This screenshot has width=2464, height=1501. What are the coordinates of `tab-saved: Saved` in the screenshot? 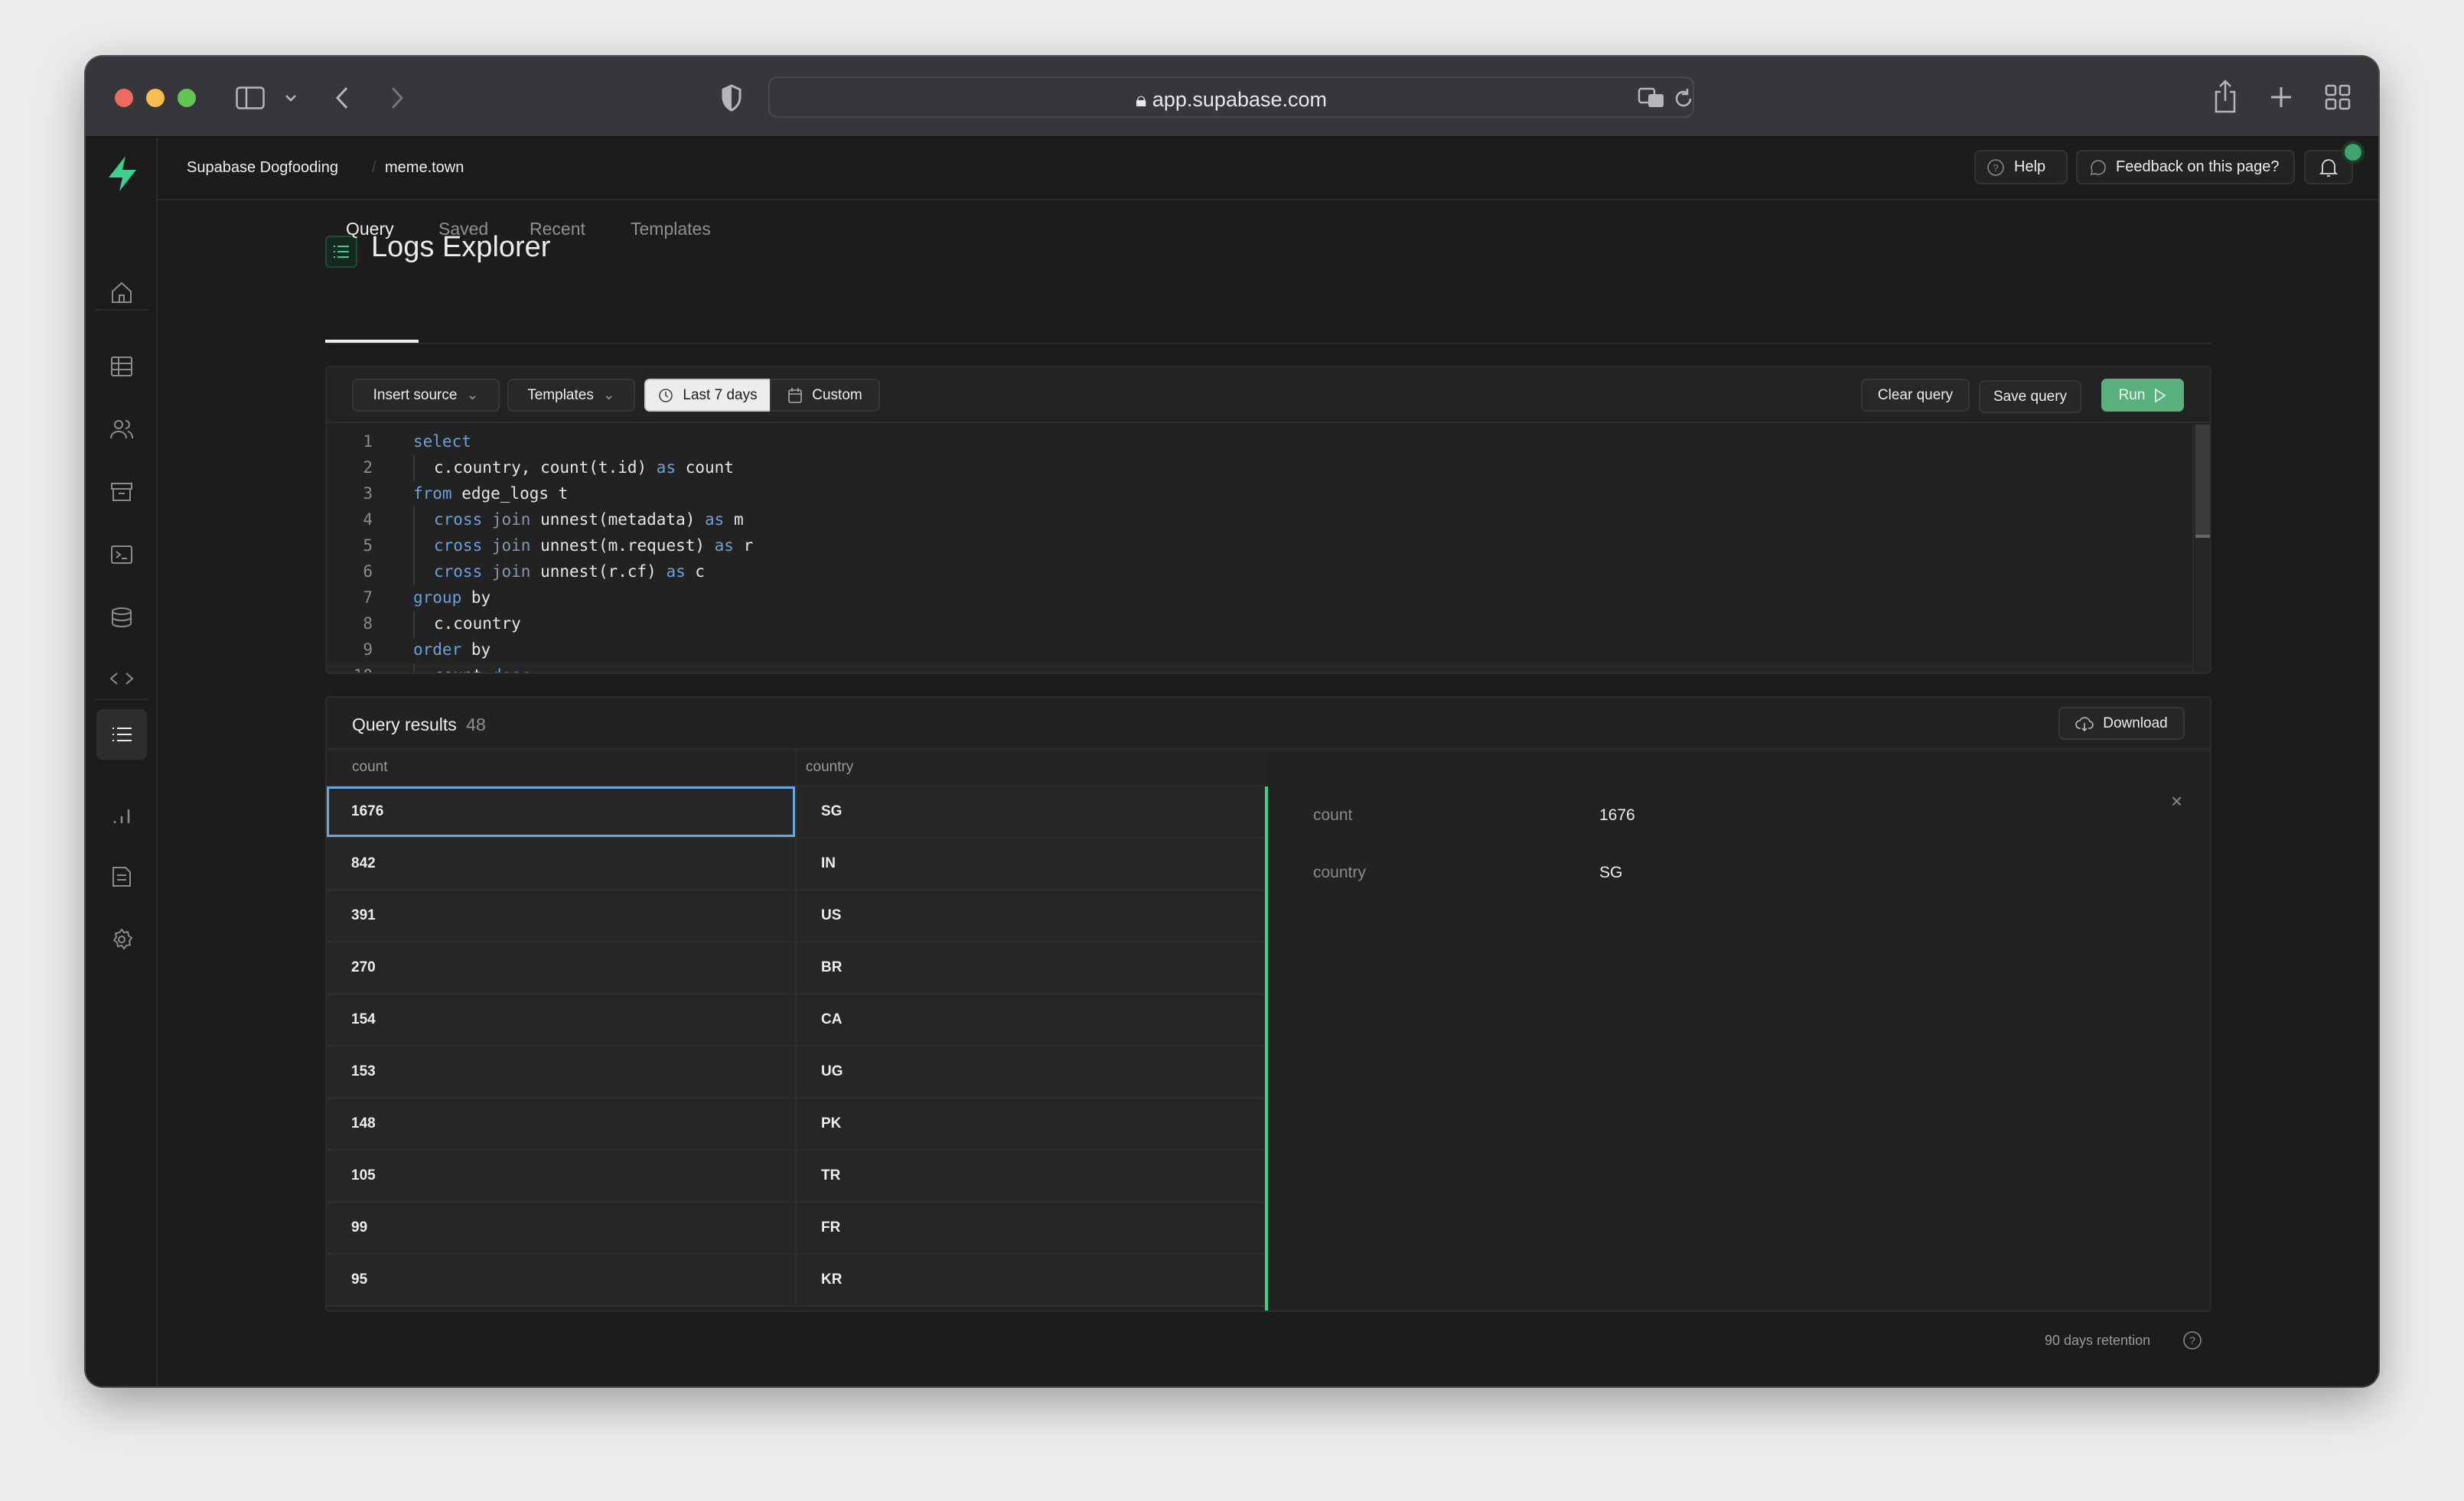 It's located at (463, 229).